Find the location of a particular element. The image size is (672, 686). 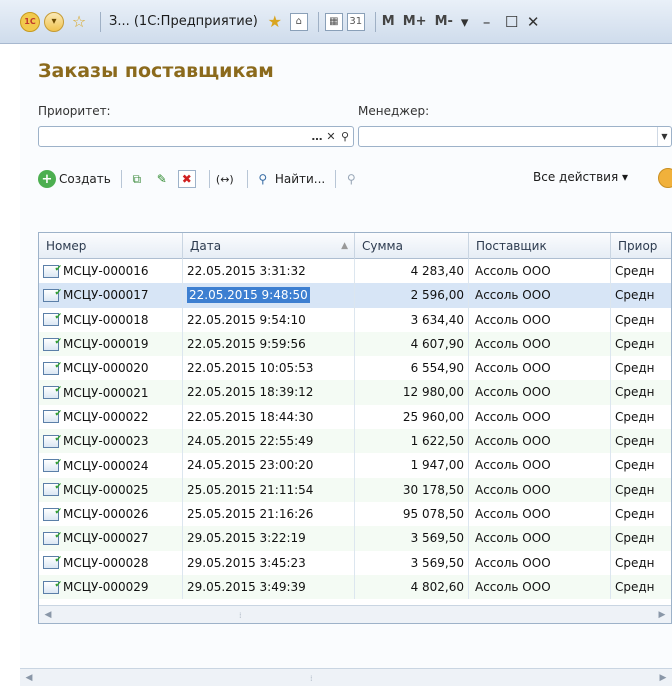

cell-sum: 6 554,90 is located at coordinates (412, 368).